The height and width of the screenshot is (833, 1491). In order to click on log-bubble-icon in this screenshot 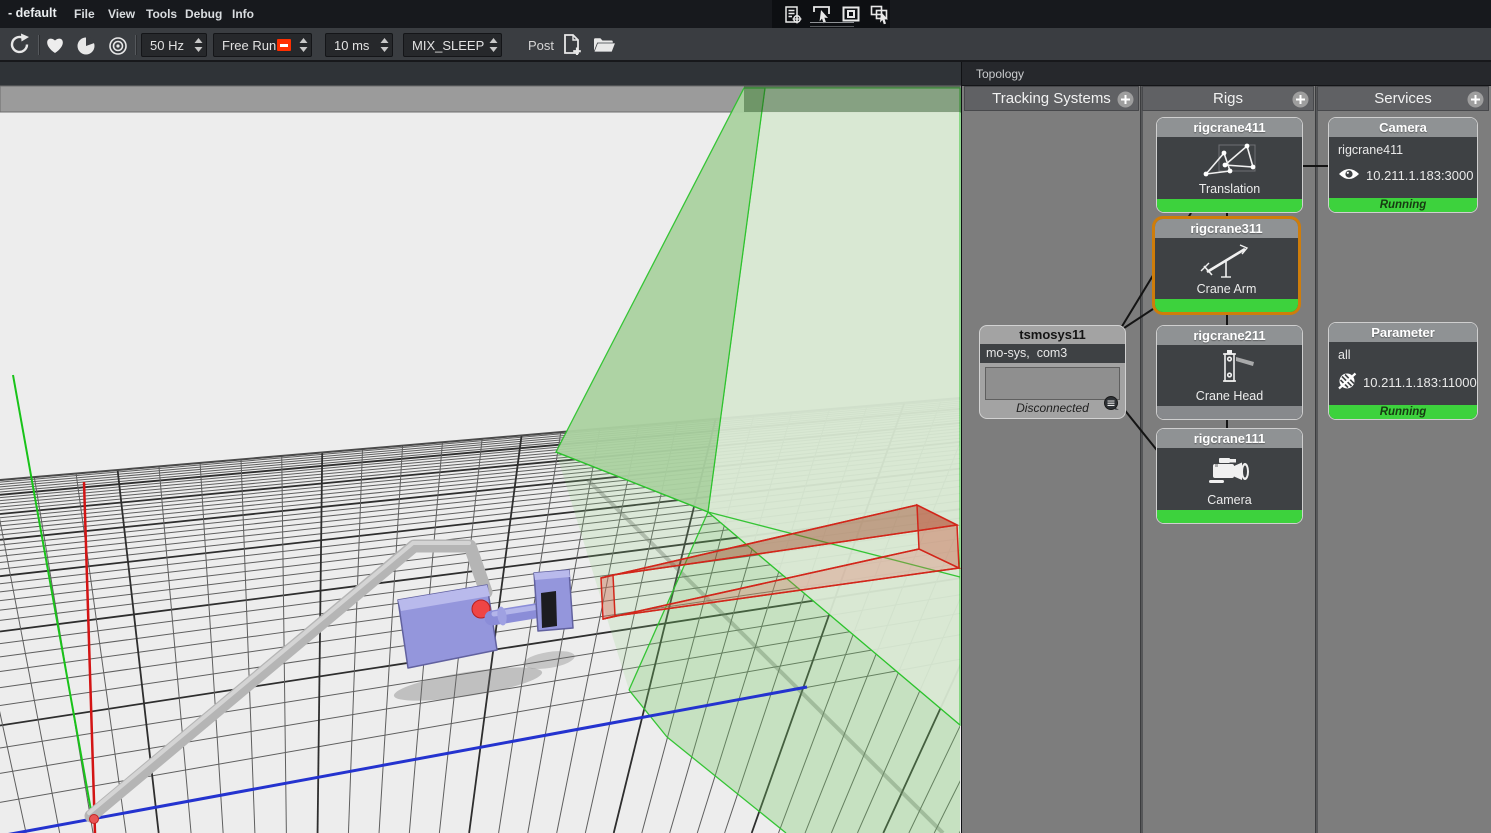, I will do `click(1111, 406)`.